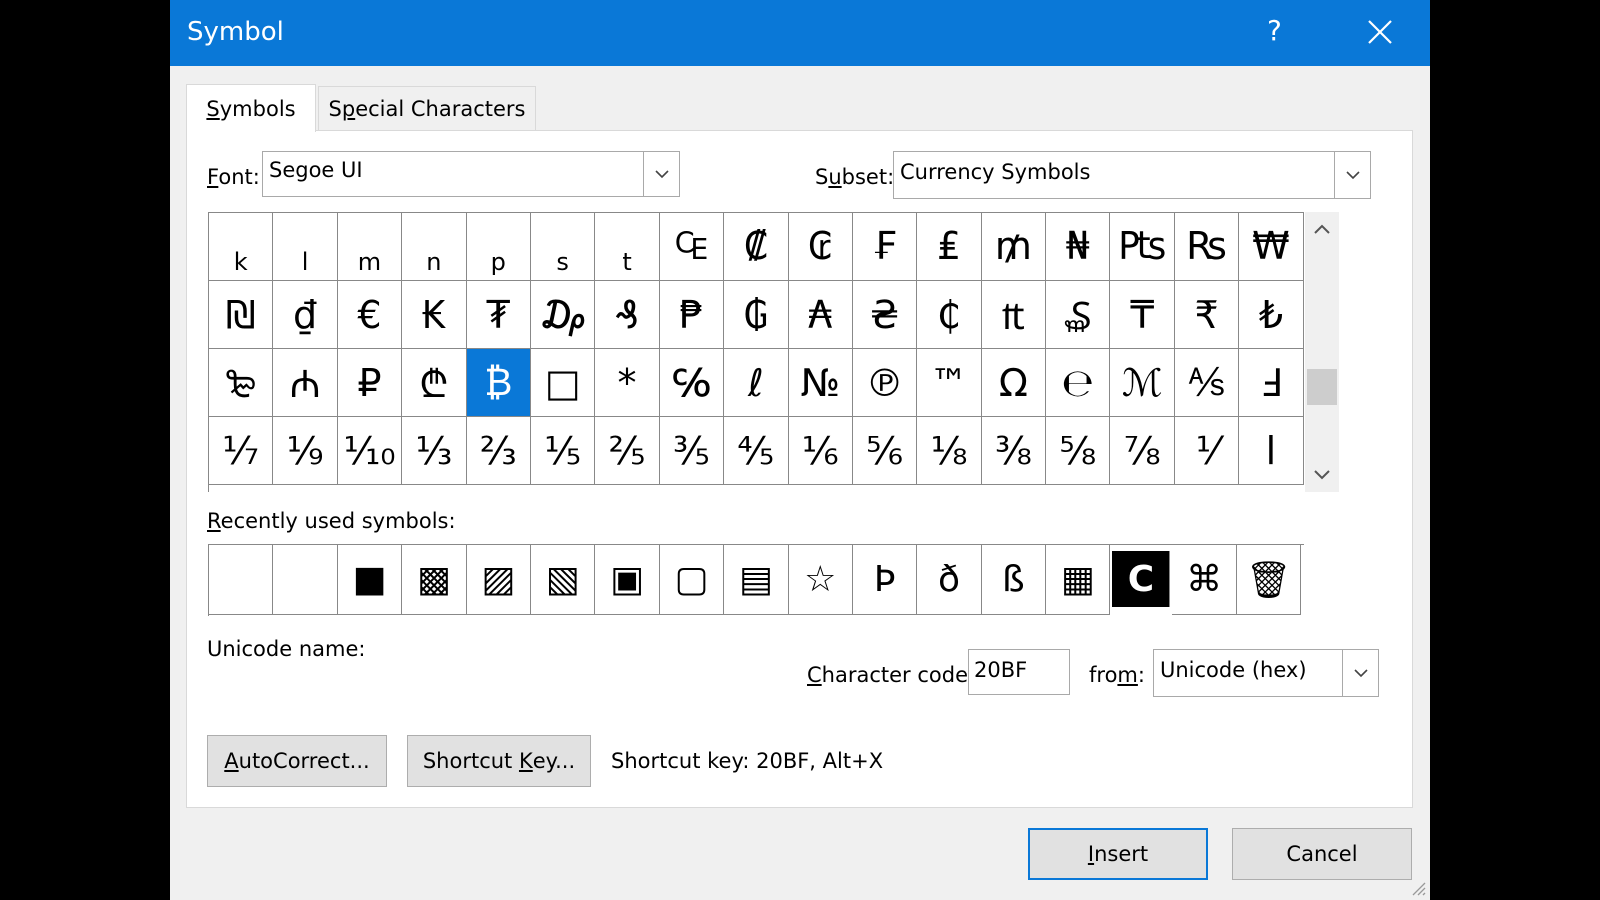 This screenshot has height=900, width=1600. What do you see at coordinates (949, 383) in the screenshot?
I see `symbol-cell: ™` at bounding box center [949, 383].